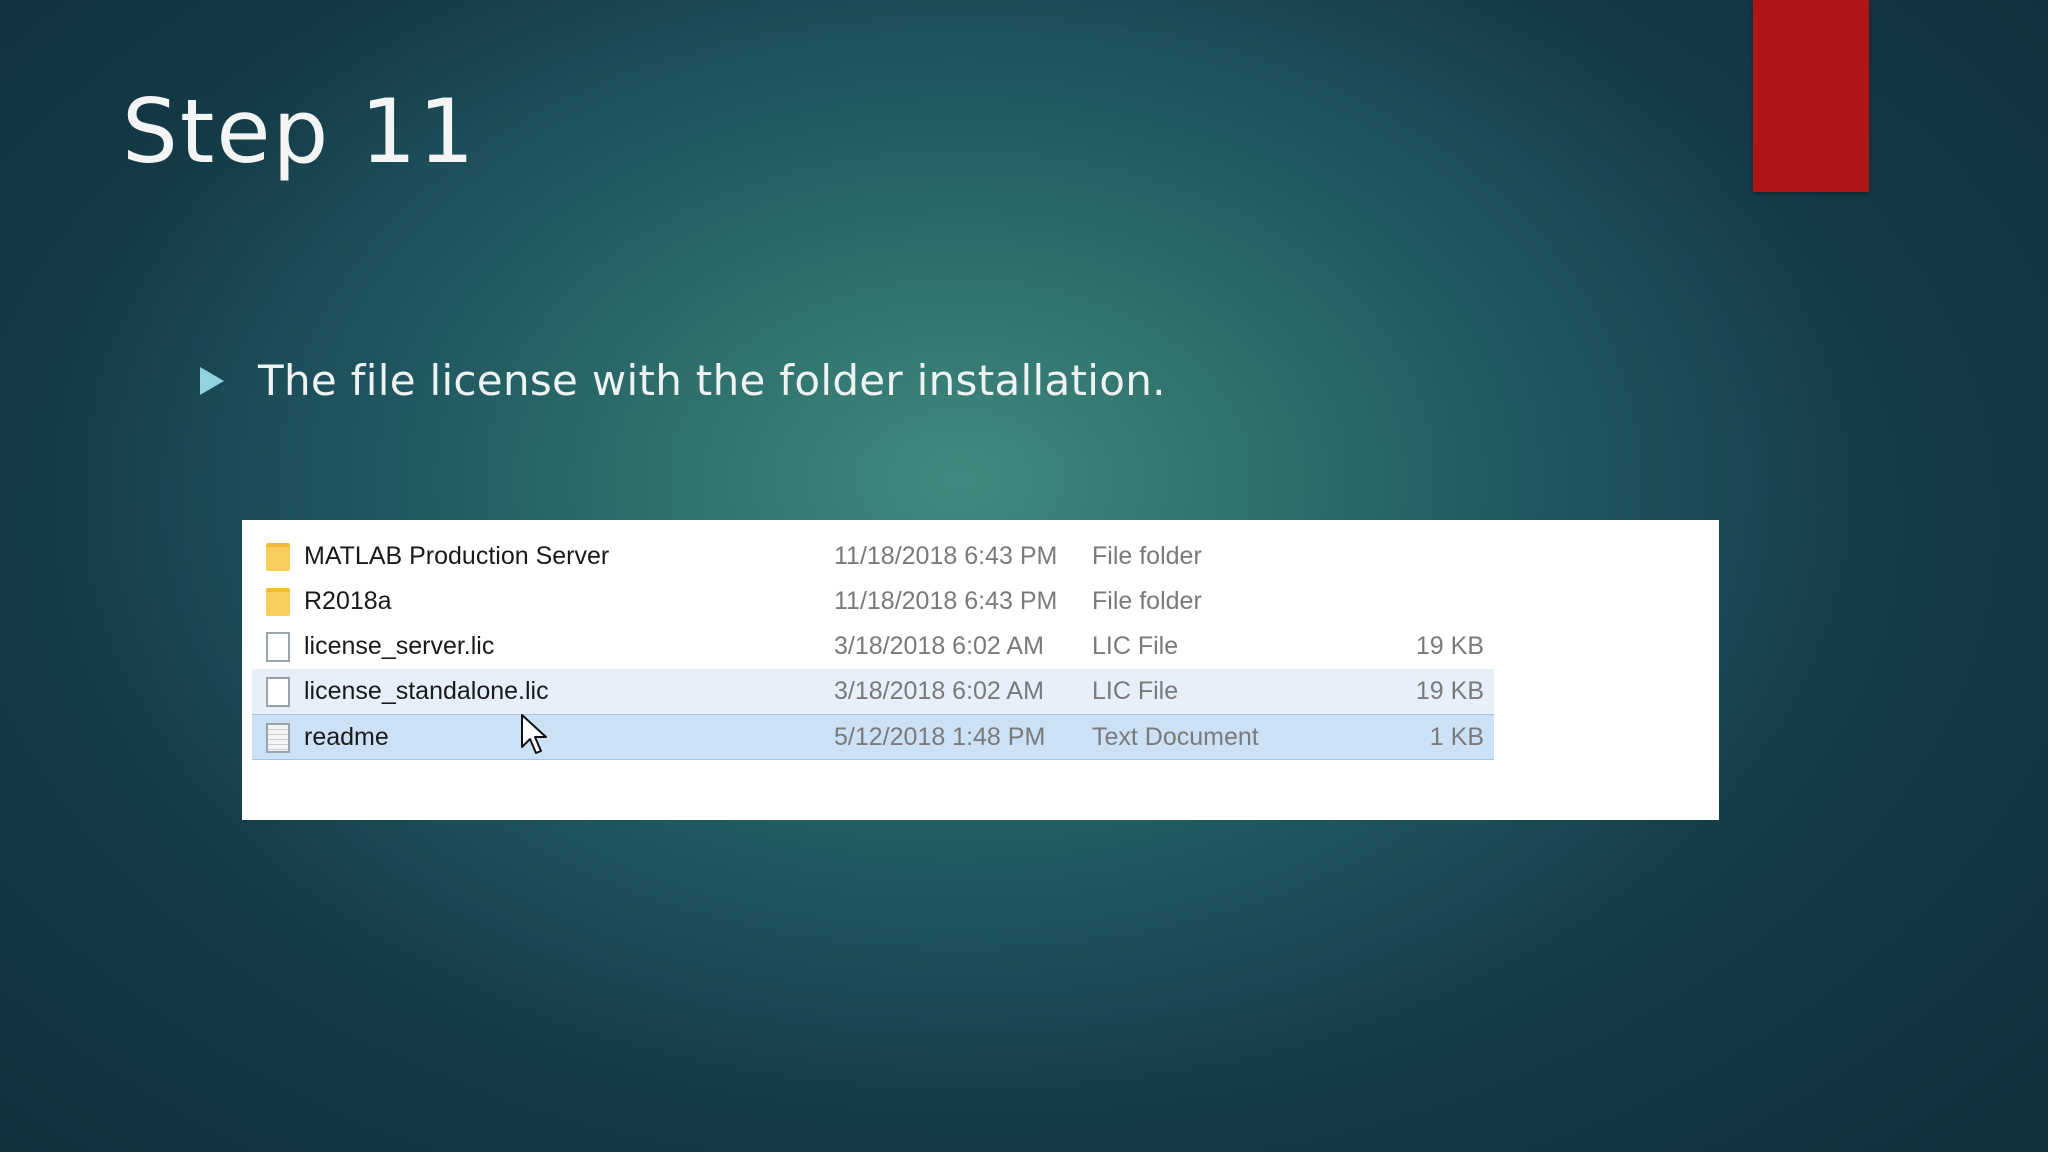  Describe the element at coordinates (1175, 736) in the screenshot. I see `file-type: Text Document` at that location.